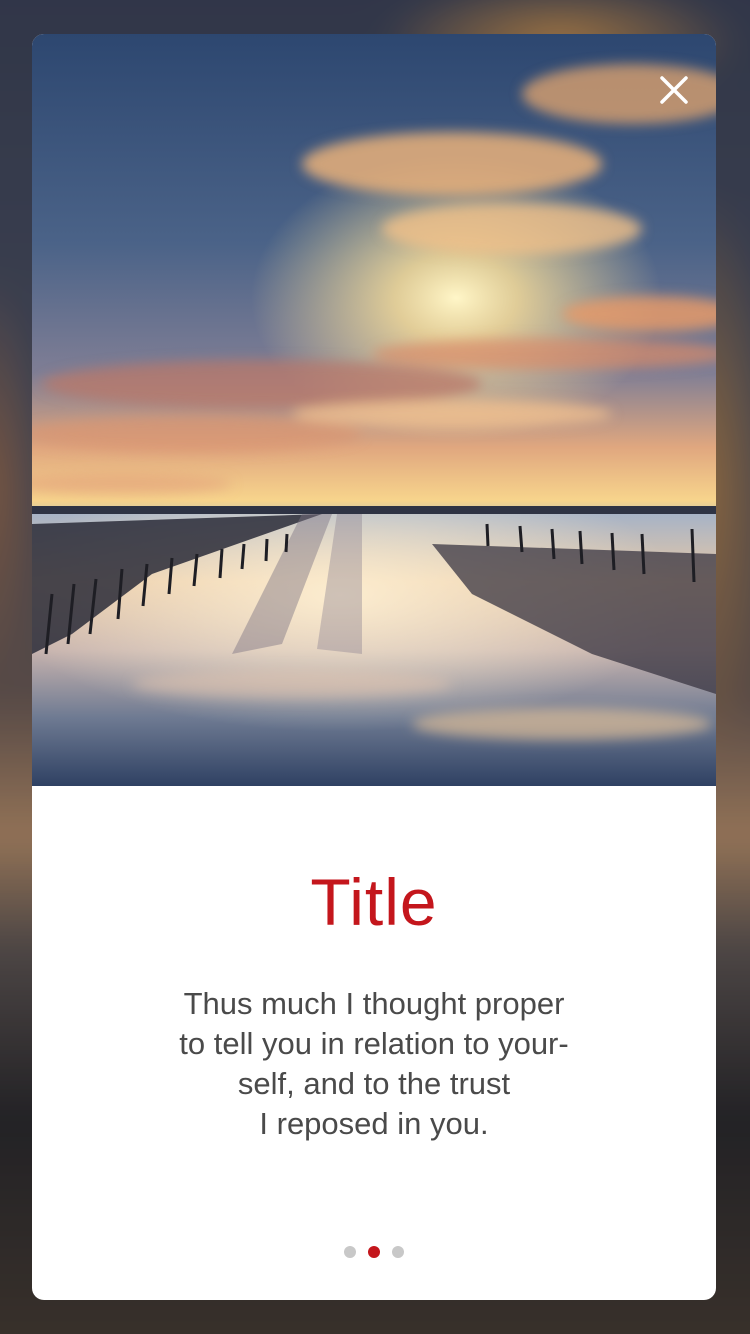 This screenshot has height=1334, width=750. What do you see at coordinates (374, 1083) in the screenshot?
I see `description-line: self, and to the trust` at bounding box center [374, 1083].